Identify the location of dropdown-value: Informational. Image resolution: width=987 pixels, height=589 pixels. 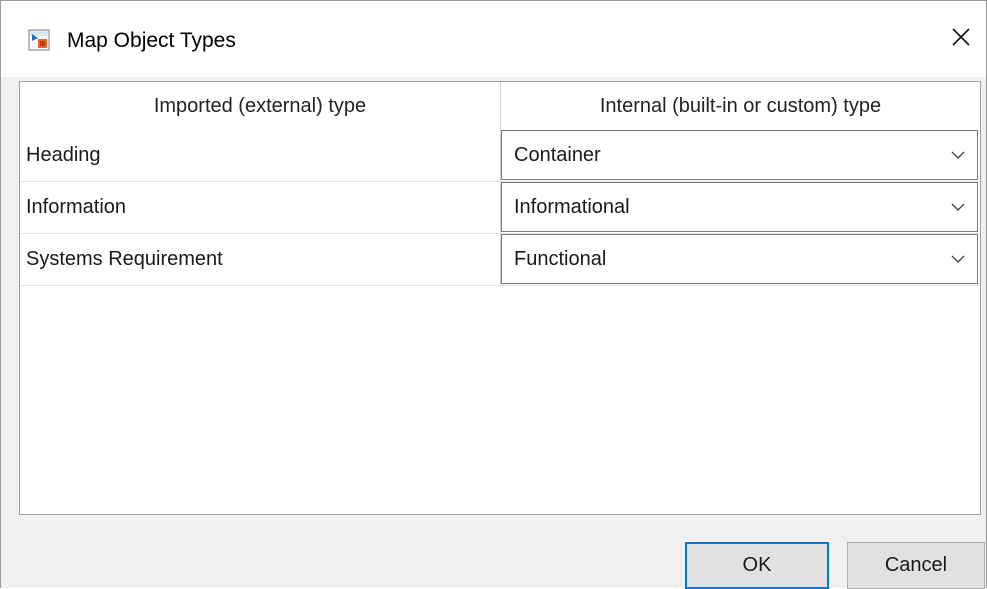
(572, 206).